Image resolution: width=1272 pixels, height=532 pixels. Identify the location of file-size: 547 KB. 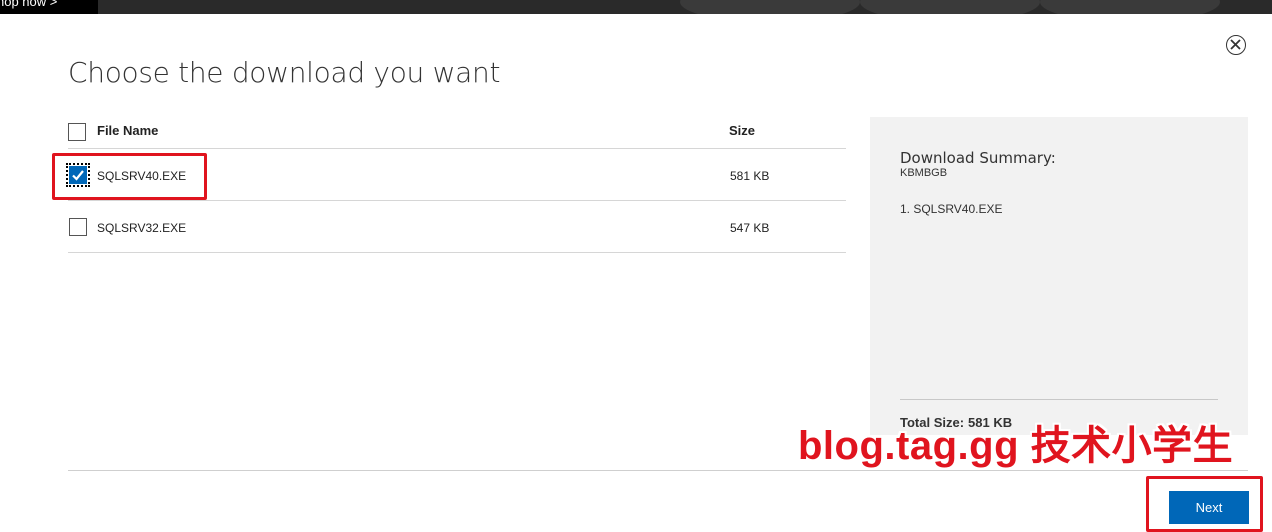
(750, 228).